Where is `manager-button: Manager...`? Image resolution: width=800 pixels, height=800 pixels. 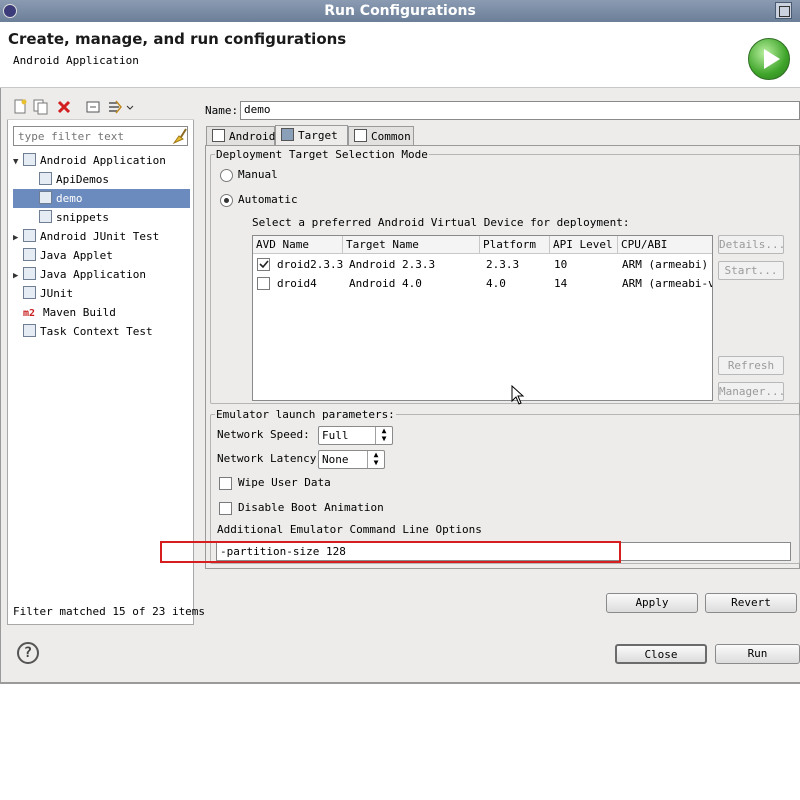
manager-button: Manager... is located at coordinates (751, 391).